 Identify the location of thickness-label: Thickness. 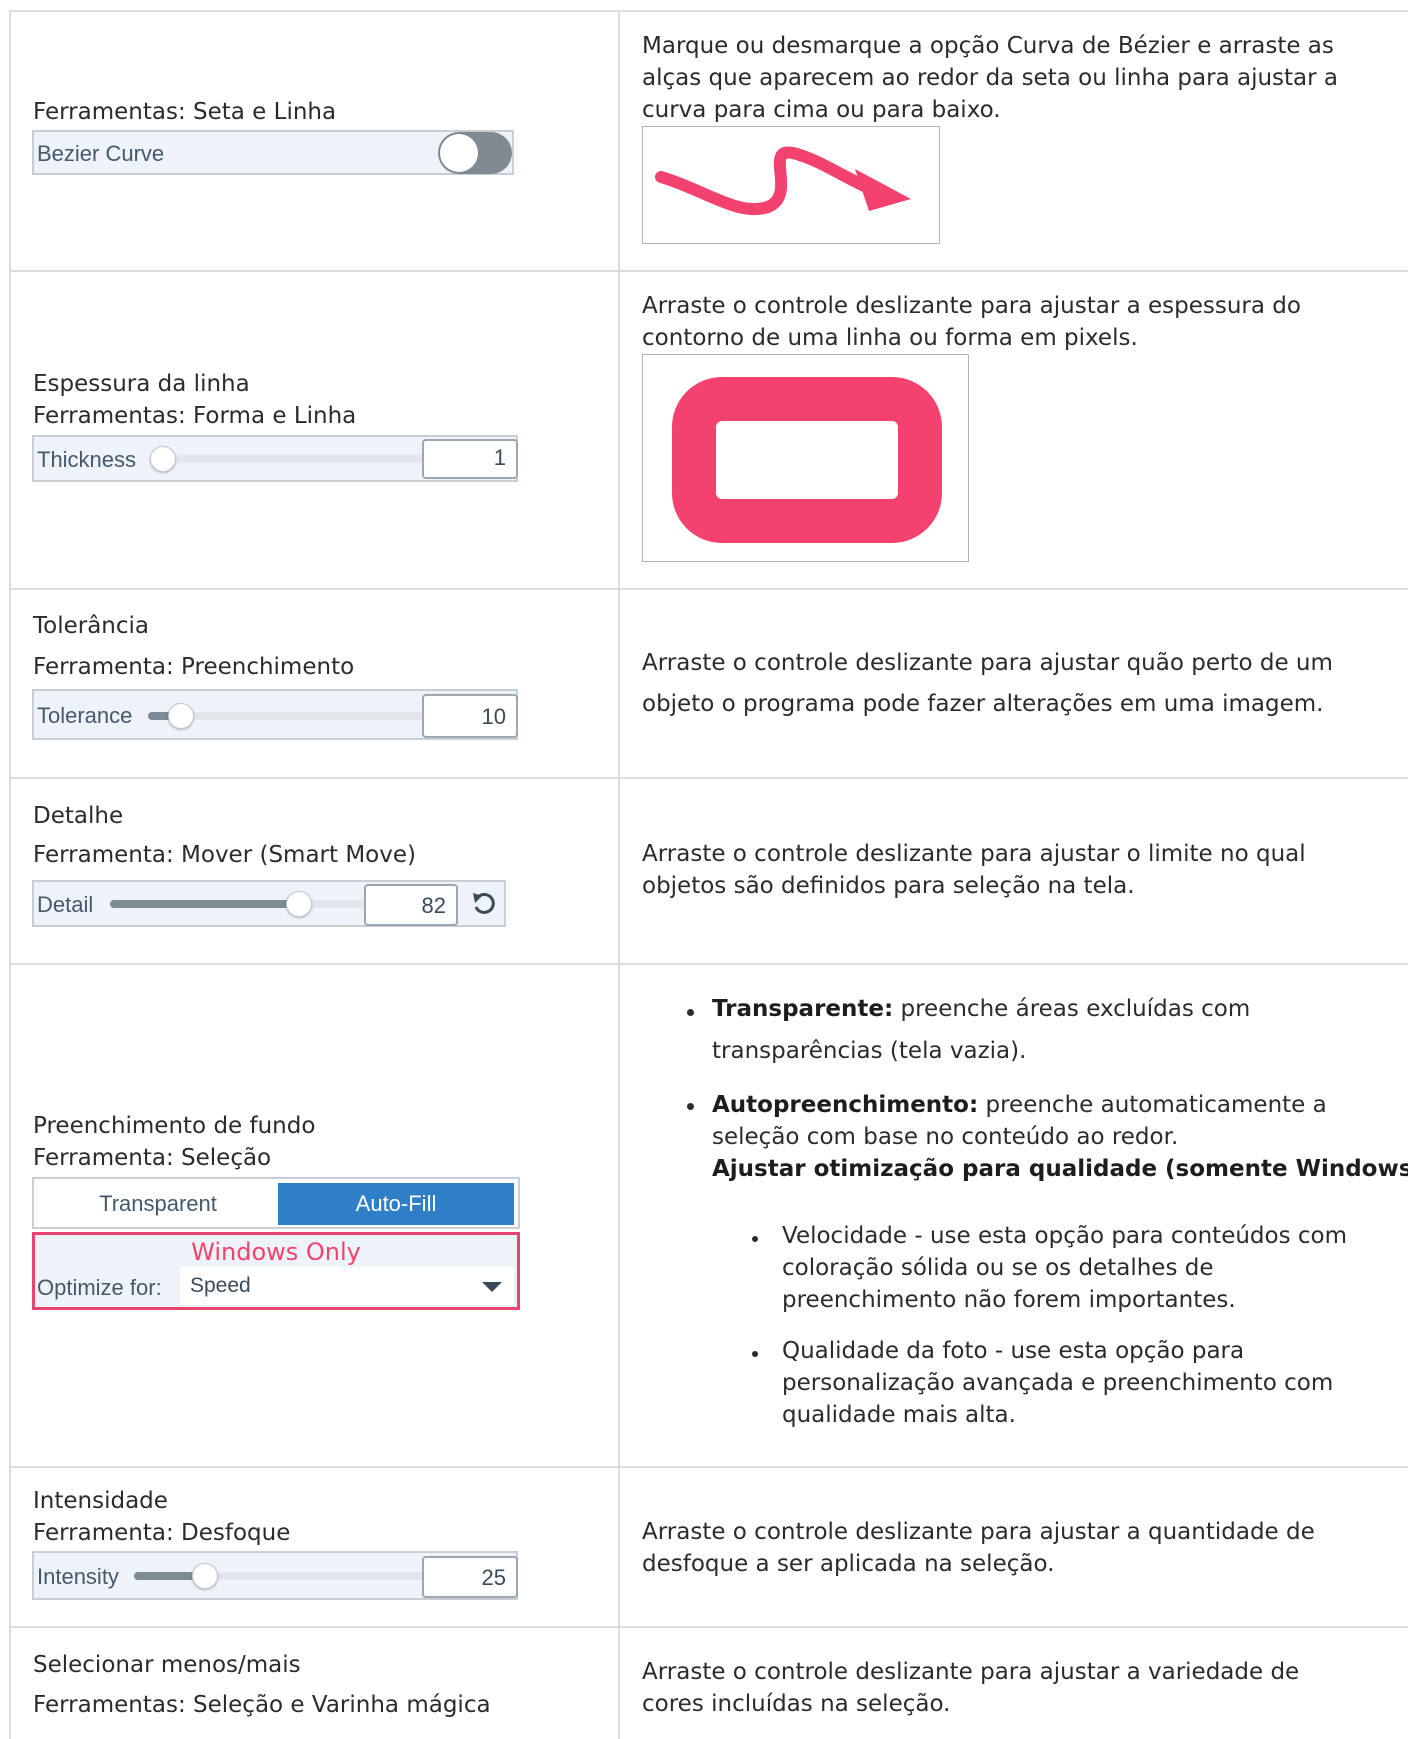
(87, 459).